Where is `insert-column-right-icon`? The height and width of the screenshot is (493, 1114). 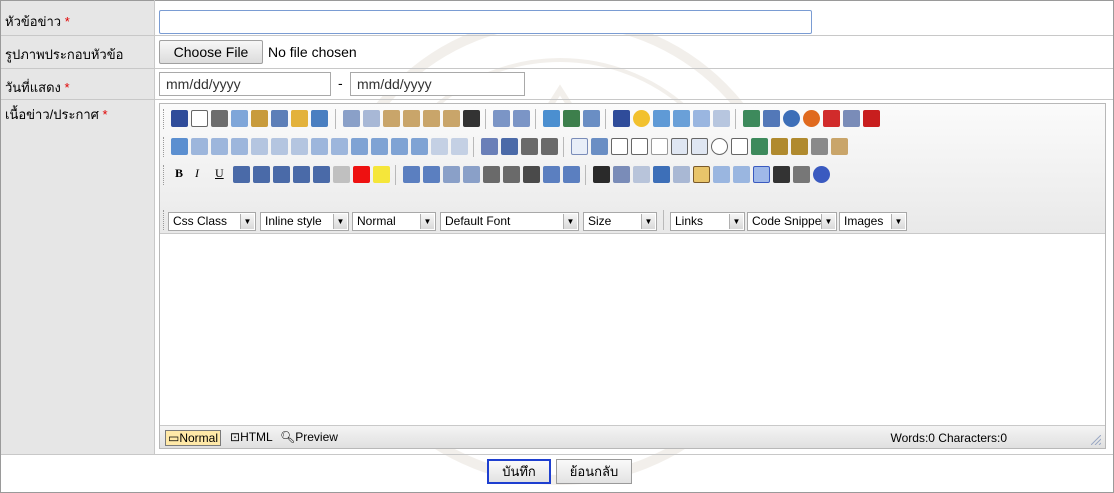 insert-column-right-icon is located at coordinates (279, 146).